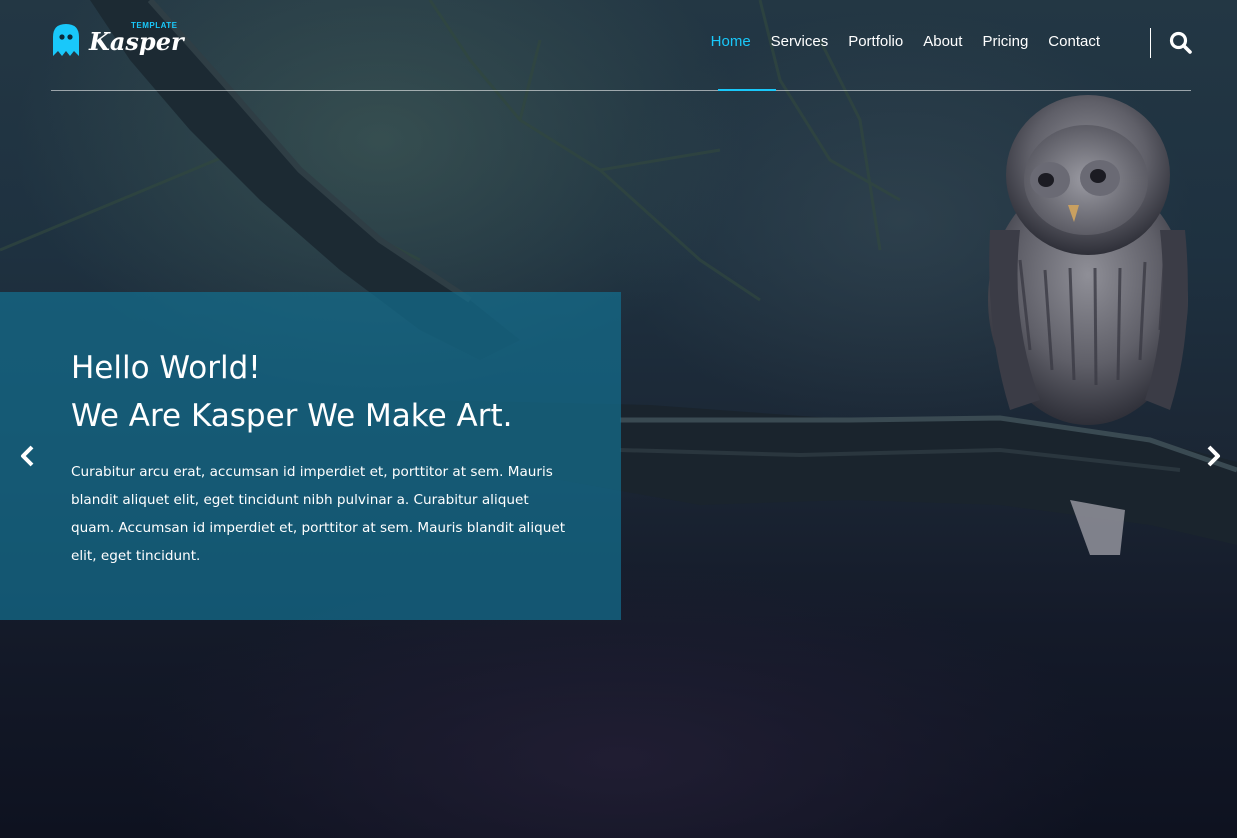 This screenshot has height=838, width=1237. What do you see at coordinates (291, 392) in the screenshot?
I see `slide-title: Hello World! We Are Kasper We Make Art.` at bounding box center [291, 392].